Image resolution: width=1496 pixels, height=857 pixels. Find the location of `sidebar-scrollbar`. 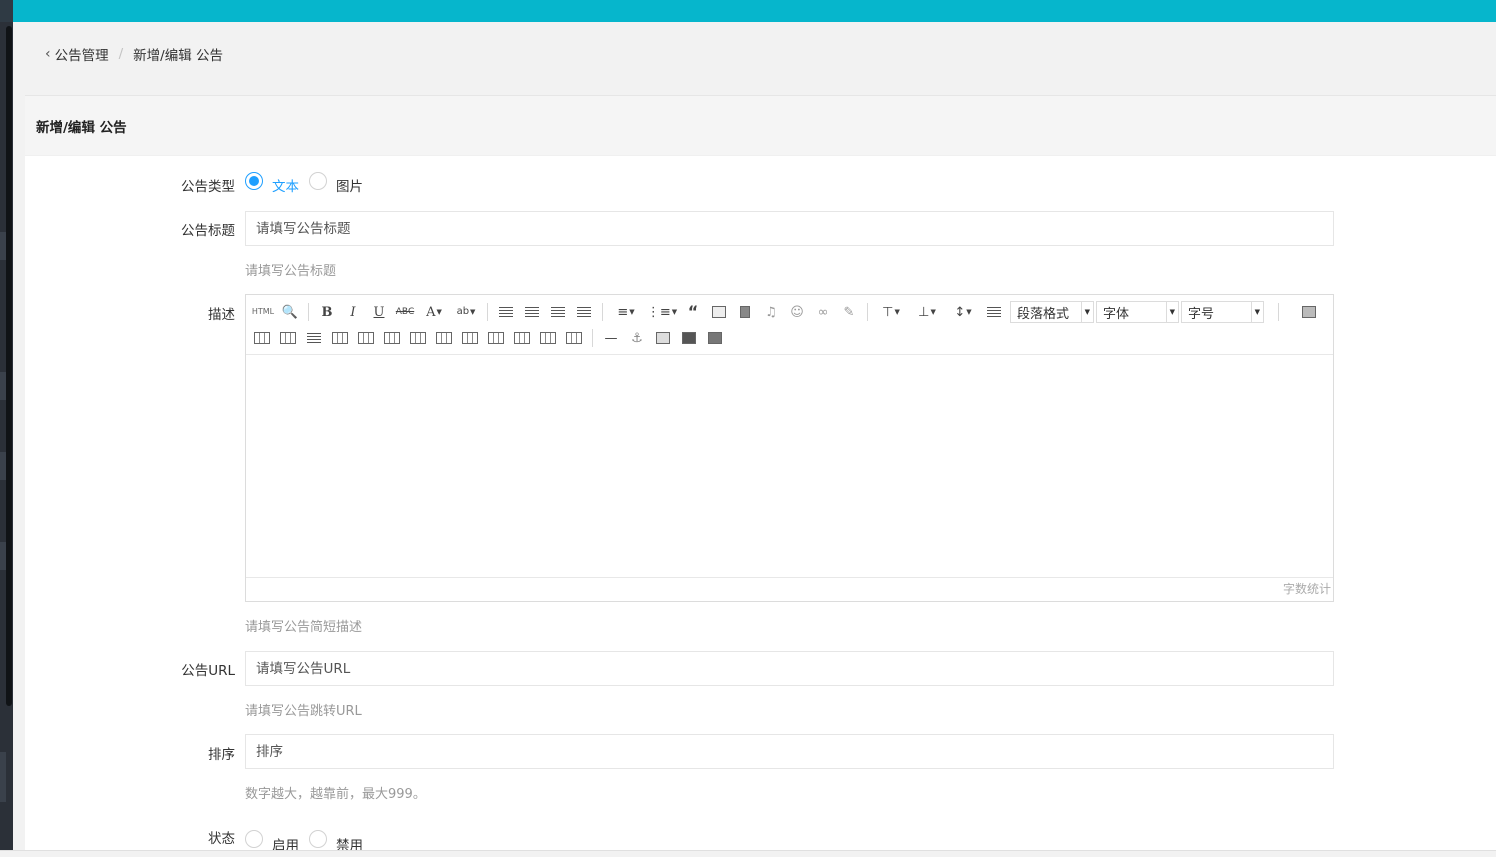

sidebar-scrollbar is located at coordinates (9, 366).